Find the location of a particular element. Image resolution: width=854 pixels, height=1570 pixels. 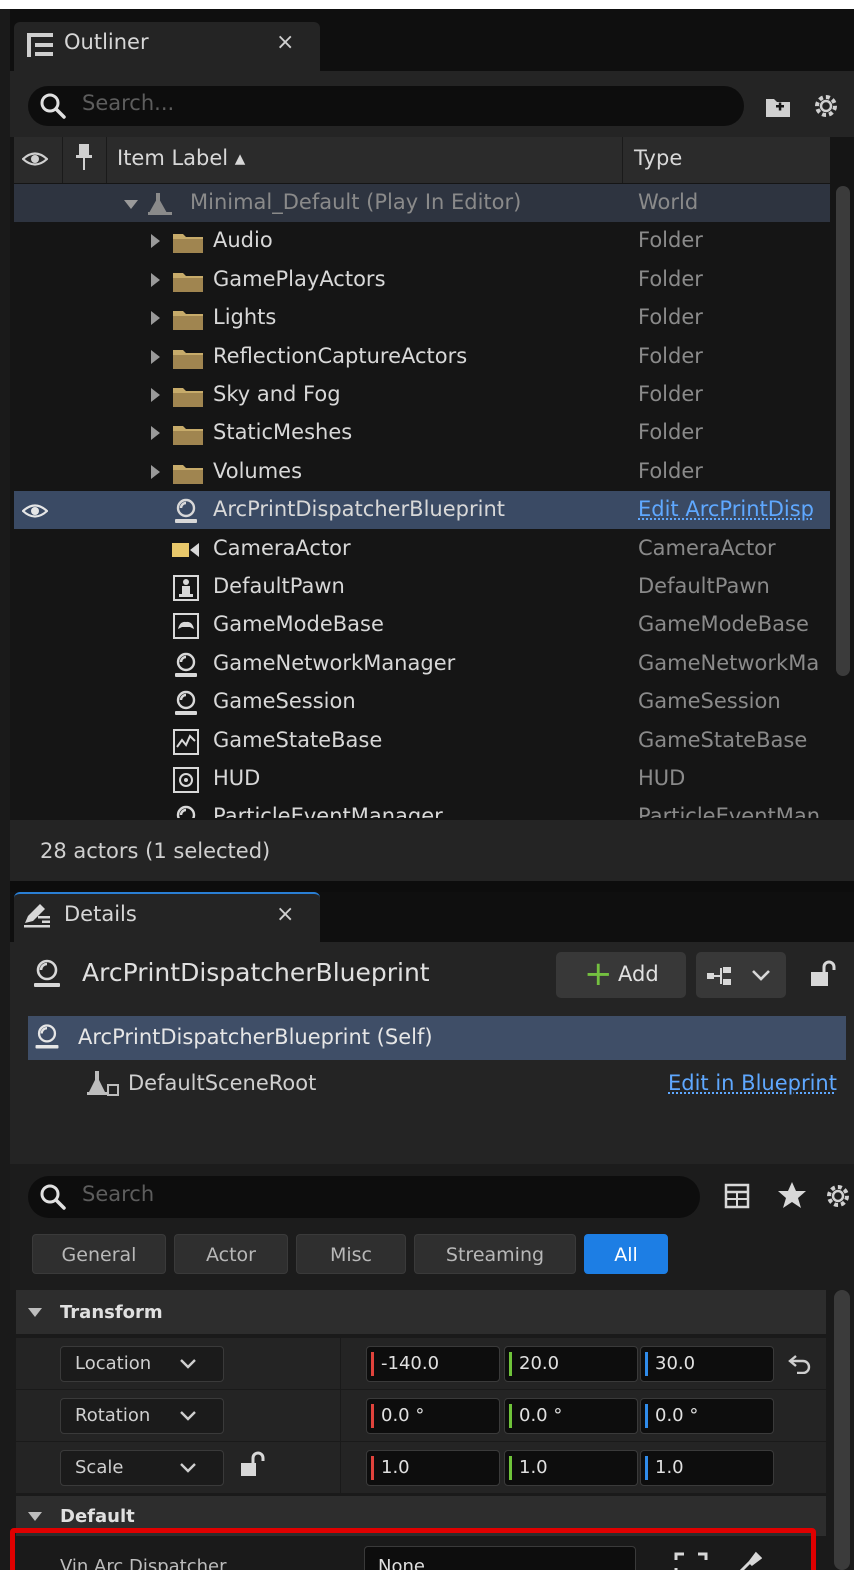

hud-icon is located at coordinates (186, 780).